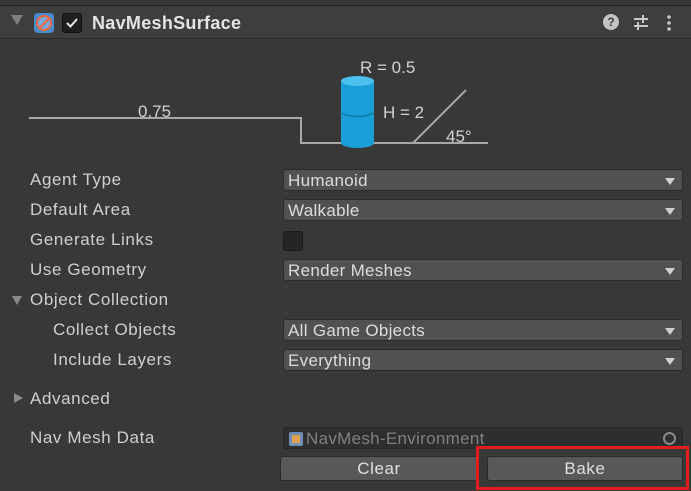  Describe the element at coordinates (167, 23) in the screenshot. I see `component-title: NavMeshSurface` at that location.